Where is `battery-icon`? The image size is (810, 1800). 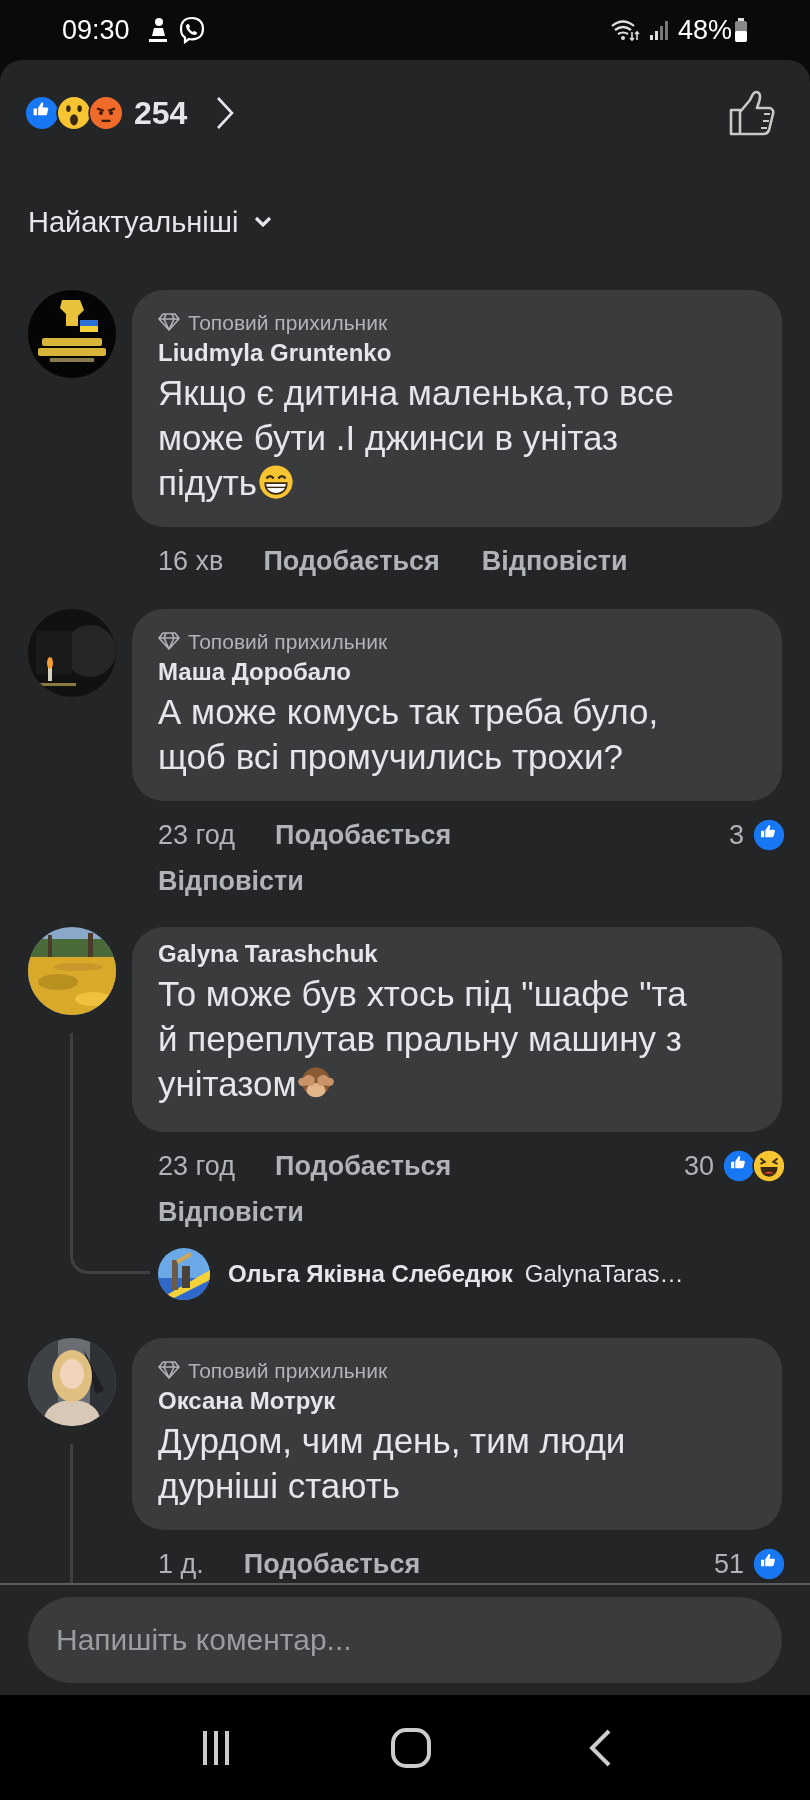
battery-icon is located at coordinates (741, 30).